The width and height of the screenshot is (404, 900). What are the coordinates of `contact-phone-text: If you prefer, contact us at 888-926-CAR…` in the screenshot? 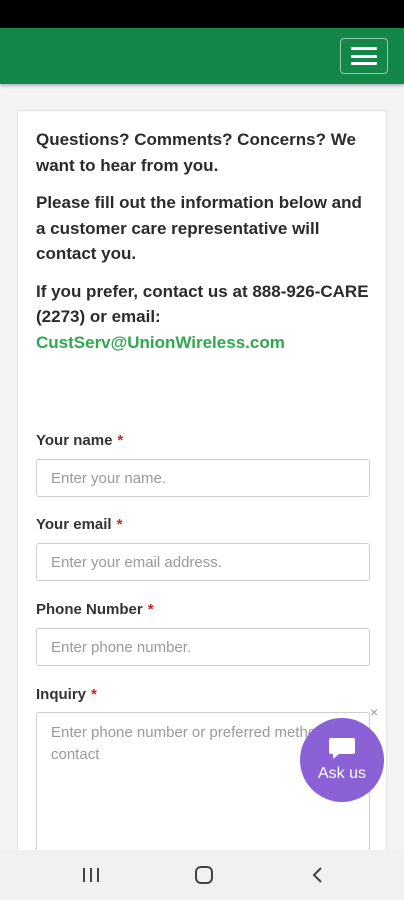 It's located at (202, 304).